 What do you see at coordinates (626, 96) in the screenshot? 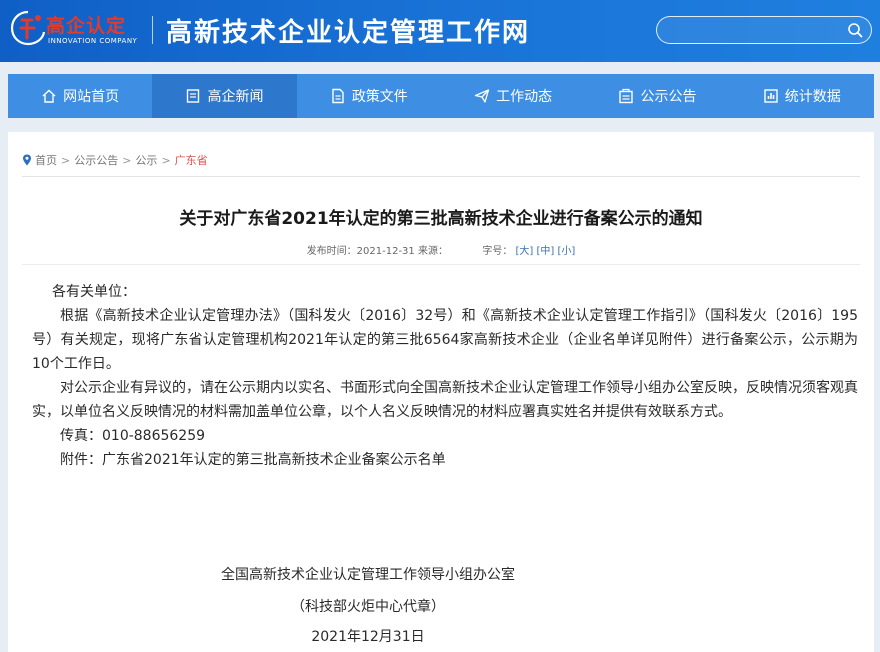
I see `announcement-icon` at bounding box center [626, 96].